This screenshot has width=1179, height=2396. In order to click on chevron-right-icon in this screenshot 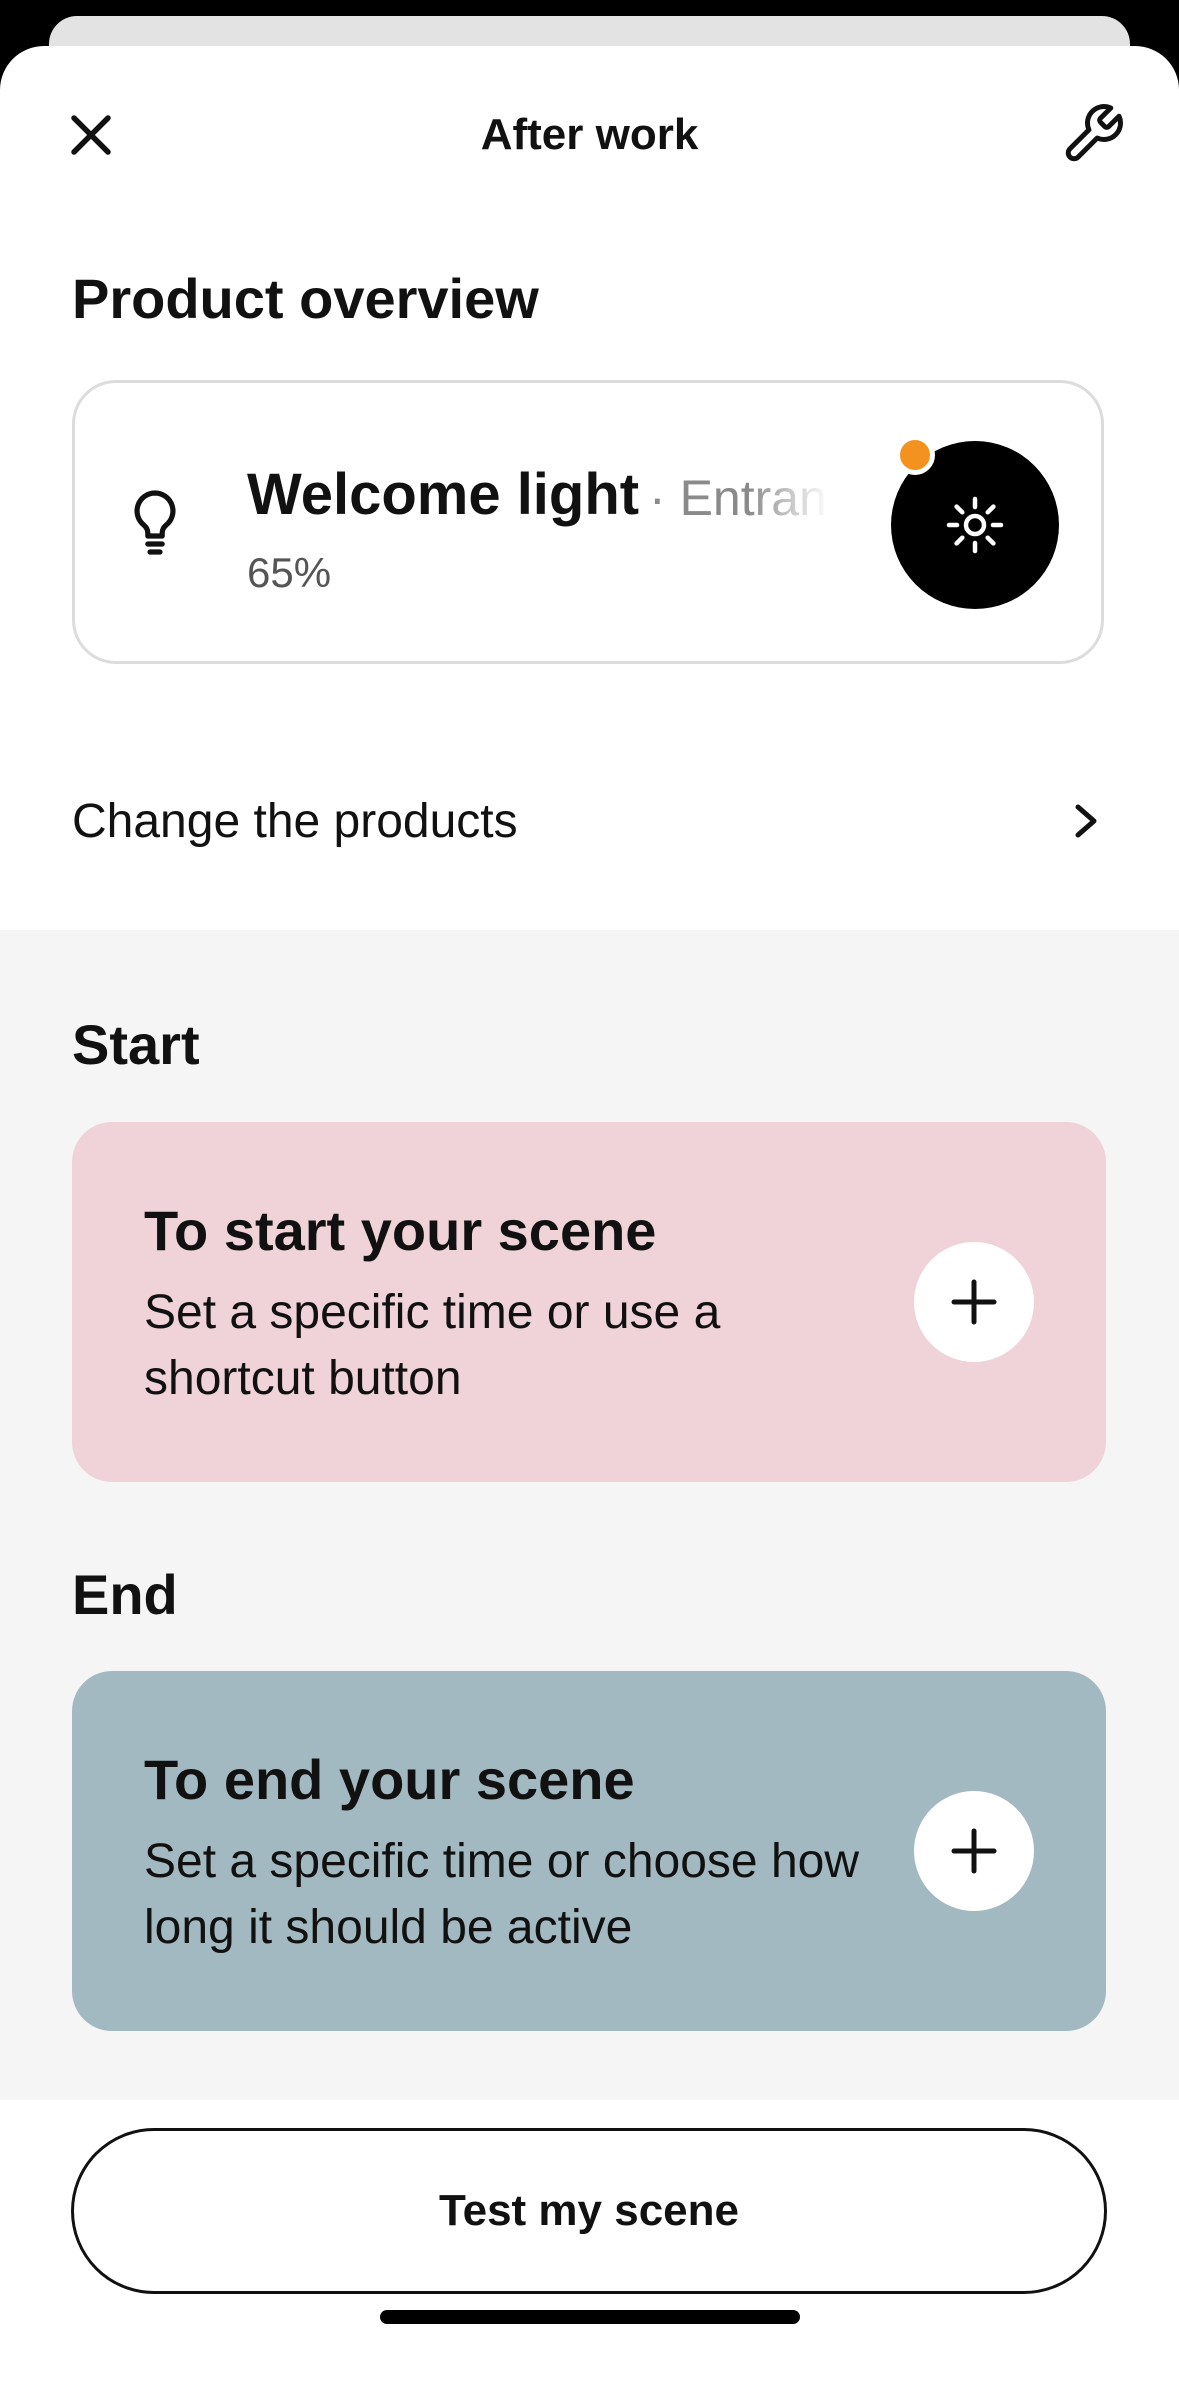, I will do `click(1086, 821)`.